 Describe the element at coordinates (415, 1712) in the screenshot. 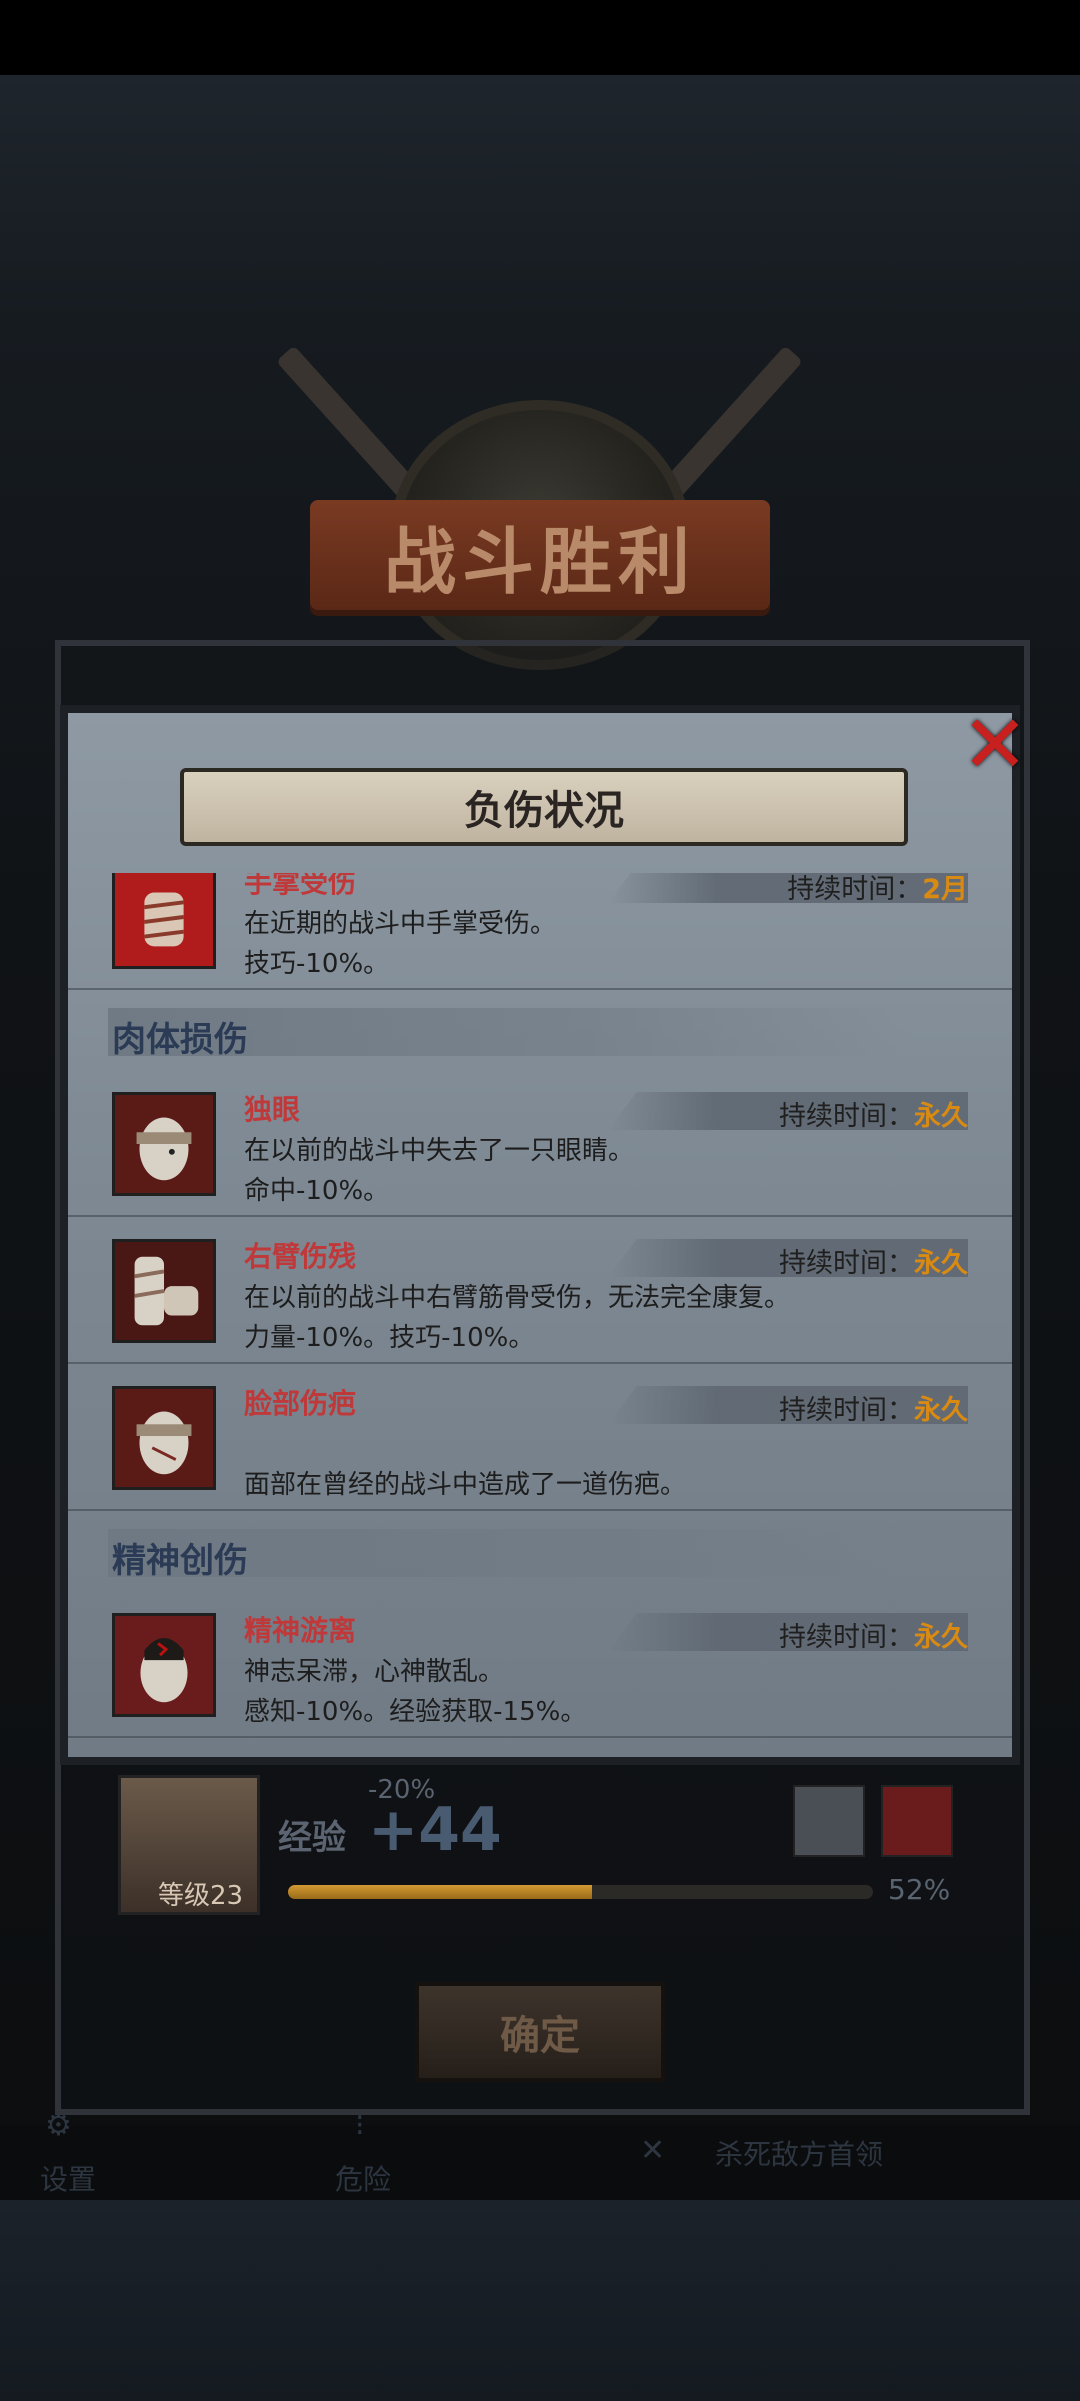

I see `injury-effect: 感知-10%。经验获取-15%。` at that location.